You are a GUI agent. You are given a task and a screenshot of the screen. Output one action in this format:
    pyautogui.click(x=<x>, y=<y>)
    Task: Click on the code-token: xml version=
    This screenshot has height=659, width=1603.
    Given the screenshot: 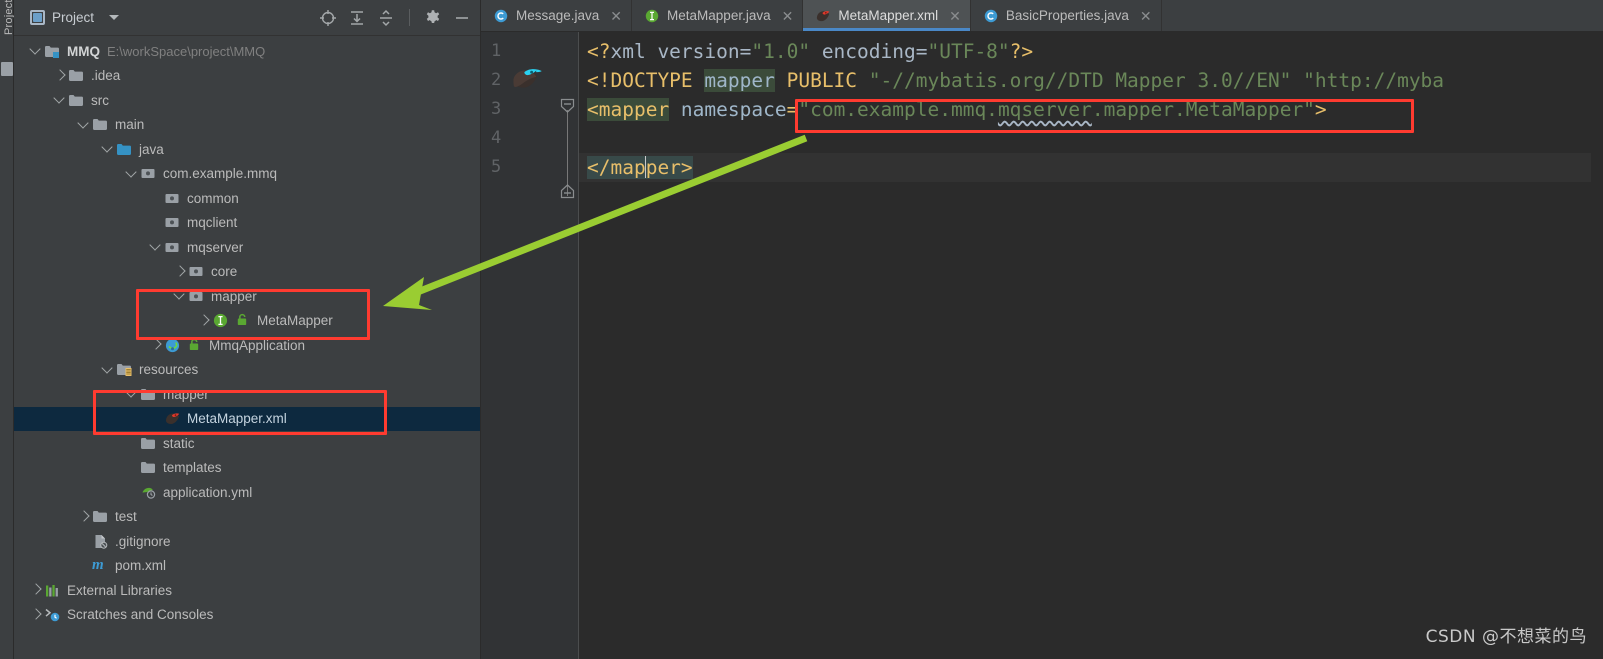 What is the action you would take?
    pyautogui.click(x=681, y=51)
    